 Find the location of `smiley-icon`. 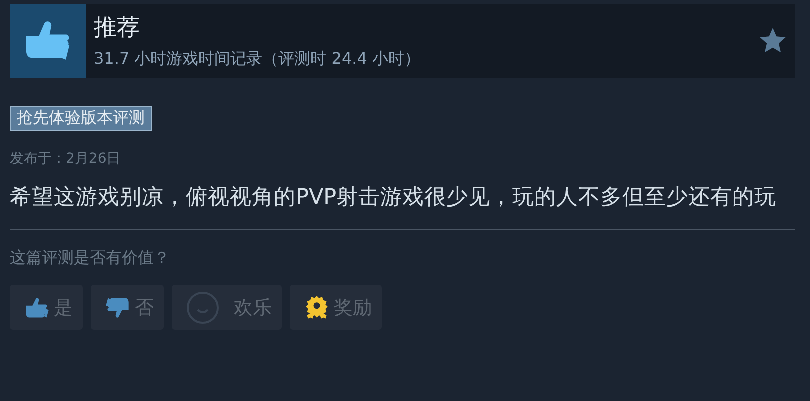

smiley-icon is located at coordinates (203, 307).